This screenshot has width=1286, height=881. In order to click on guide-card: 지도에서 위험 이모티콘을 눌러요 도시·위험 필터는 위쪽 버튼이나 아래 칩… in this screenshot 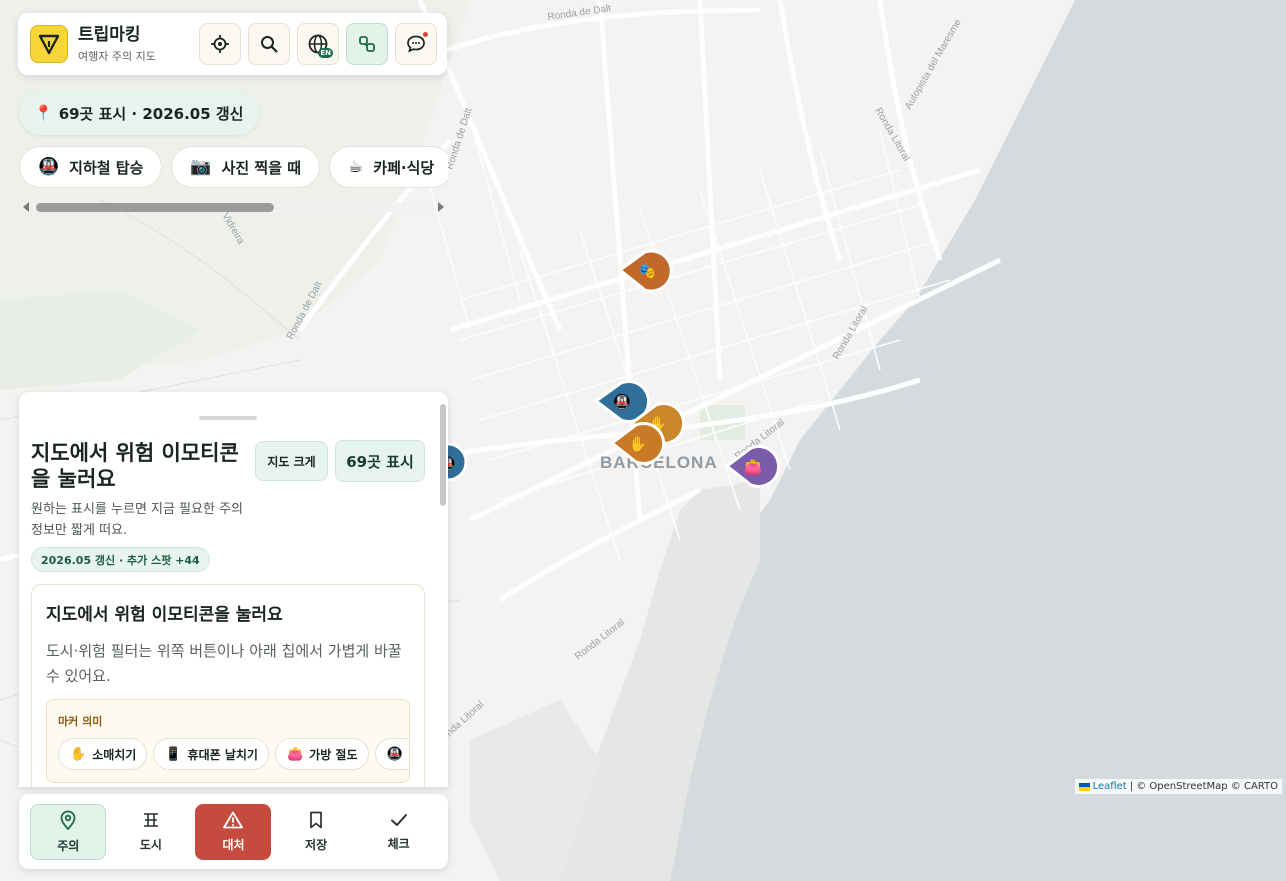, I will do `click(228, 685)`.